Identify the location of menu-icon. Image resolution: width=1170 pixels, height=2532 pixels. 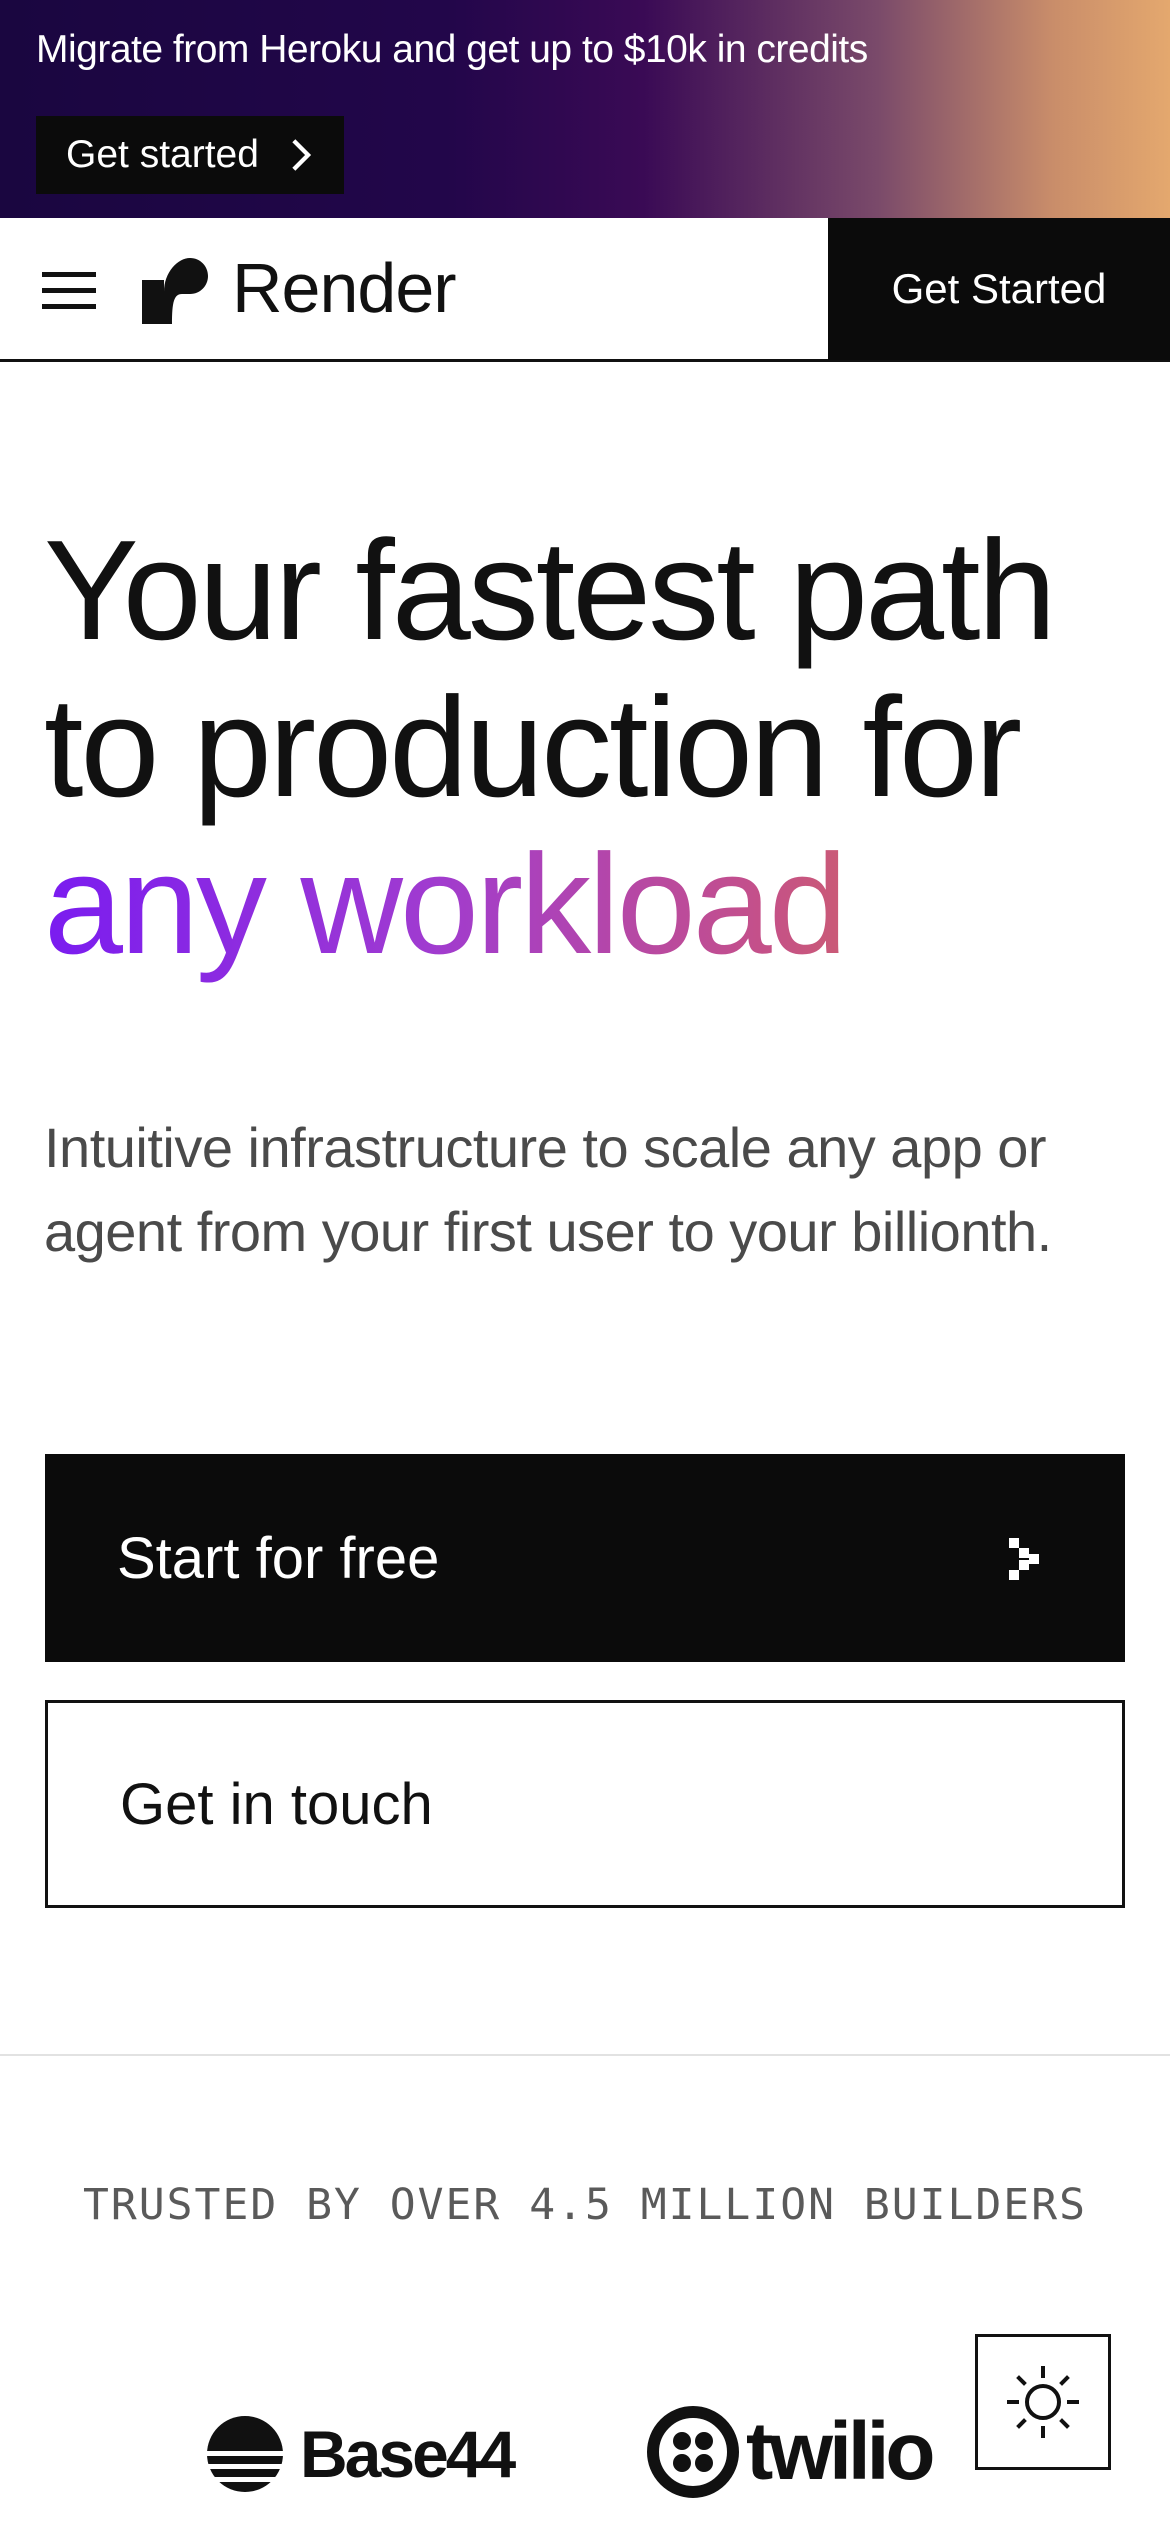
(69, 290).